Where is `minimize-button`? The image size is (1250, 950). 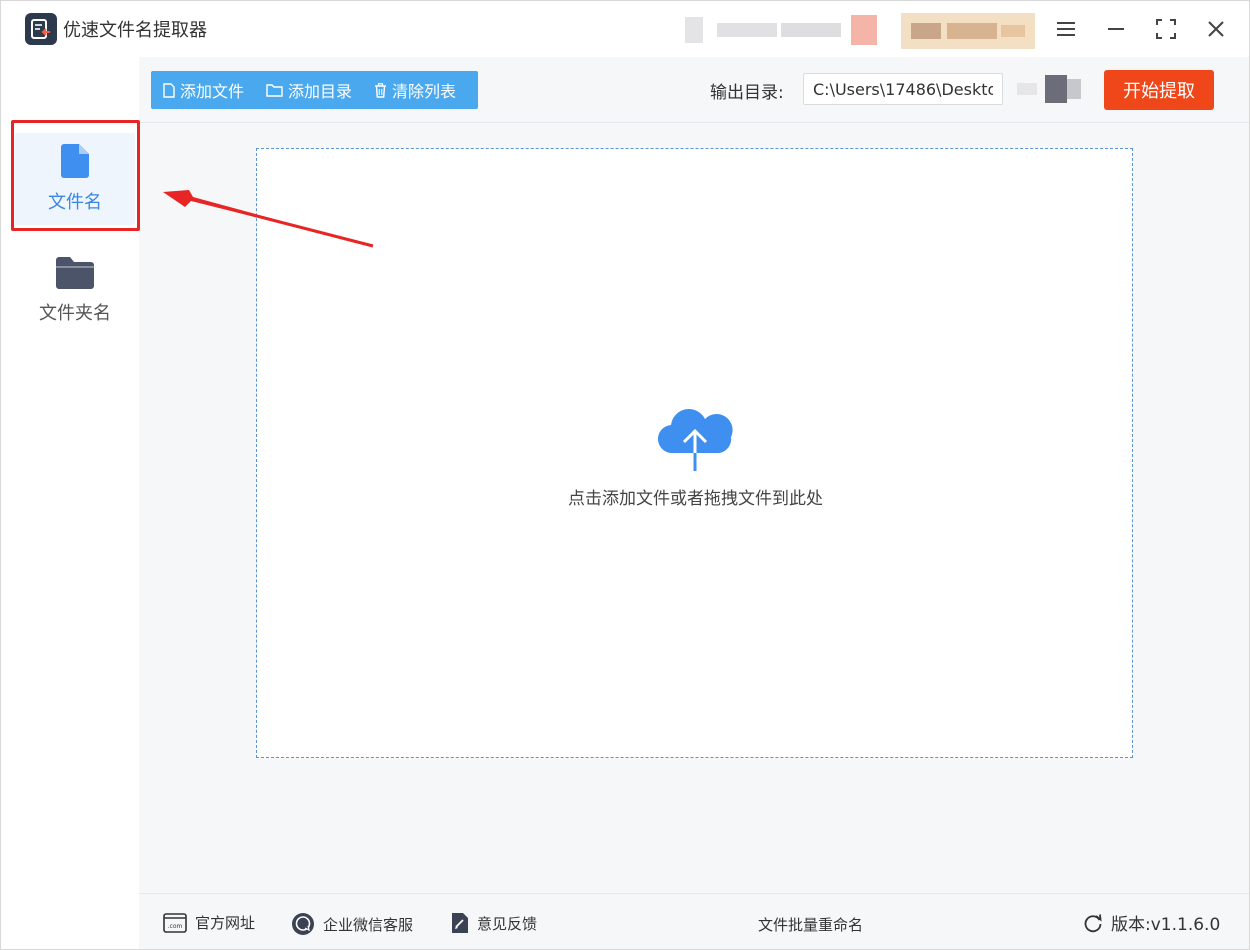 minimize-button is located at coordinates (1116, 29).